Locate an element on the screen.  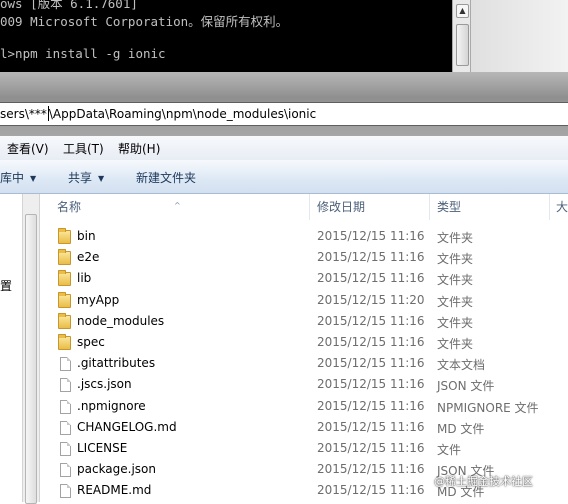
file-row: LICENSE 2015/12/15 11:16 文件 is located at coordinates (304, 449).